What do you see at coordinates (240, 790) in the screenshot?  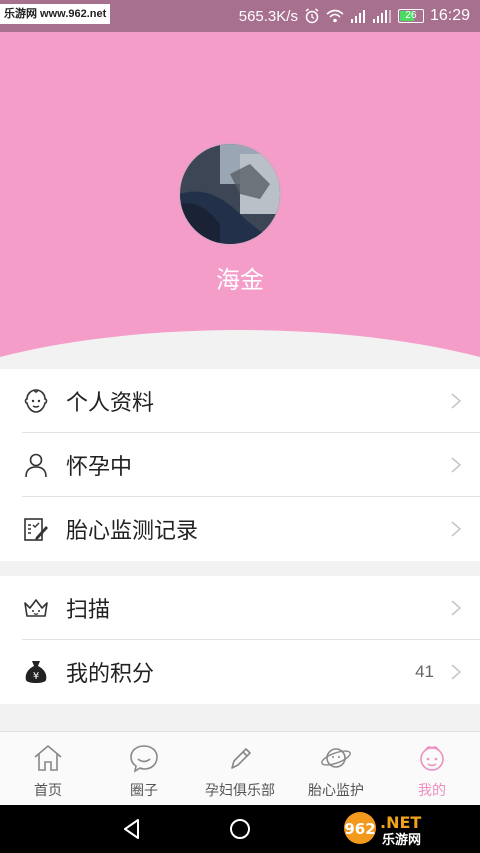 I see `tab-label: 孕妇俱乐部` at bounding box center [240, 790].